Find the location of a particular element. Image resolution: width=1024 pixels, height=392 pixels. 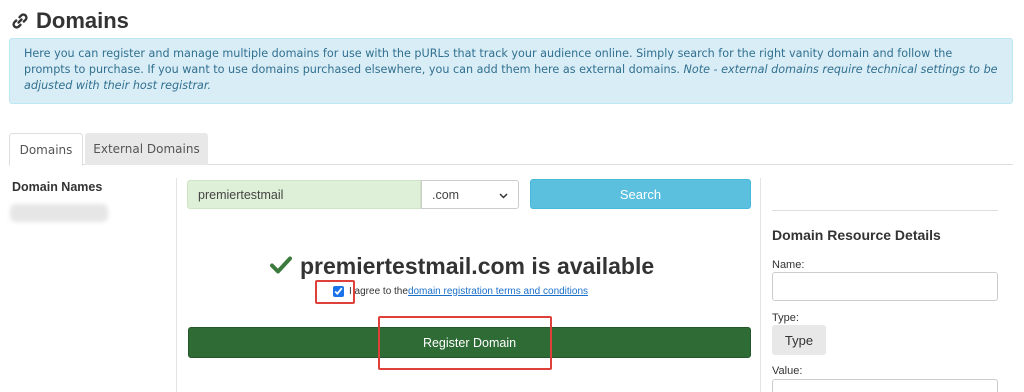

tld-select: .com is located at coordinates (470, 194).